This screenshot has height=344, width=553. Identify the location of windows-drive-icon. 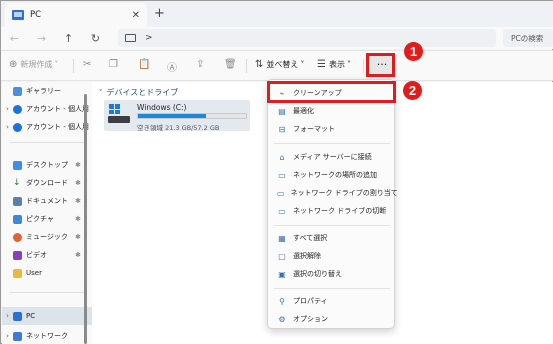
(119, 114).